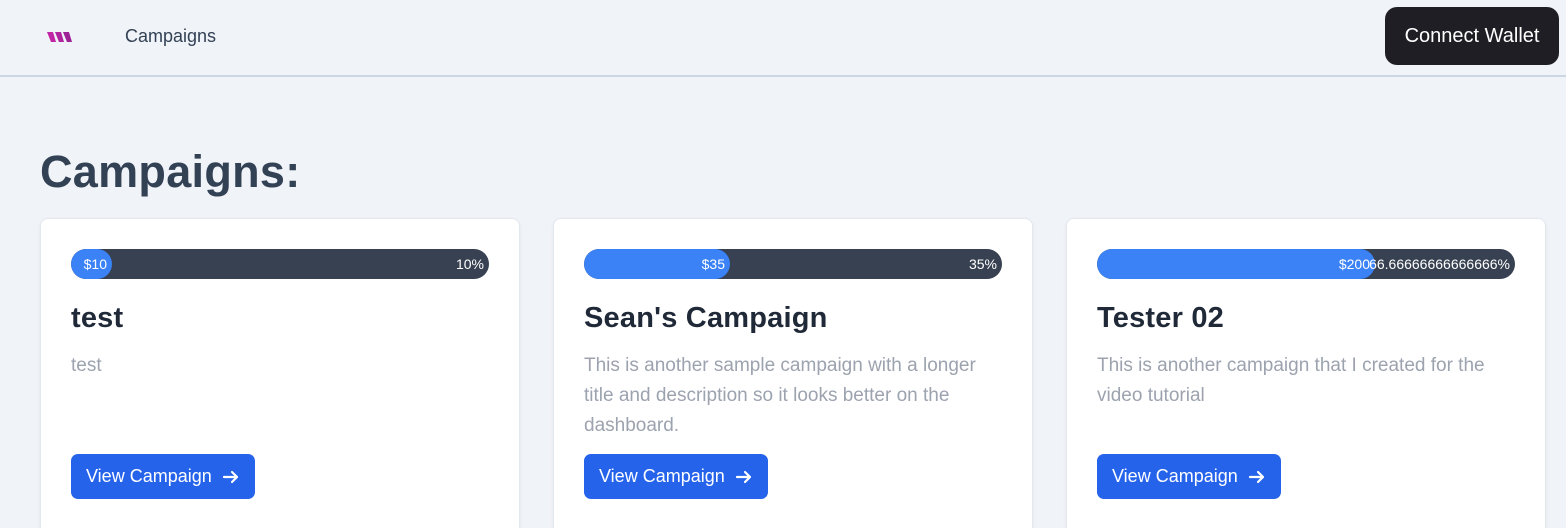 This screenshot has height=528, width=1566. I want to click on nav-campaigns-link: Campaigns, so click(170, 36).